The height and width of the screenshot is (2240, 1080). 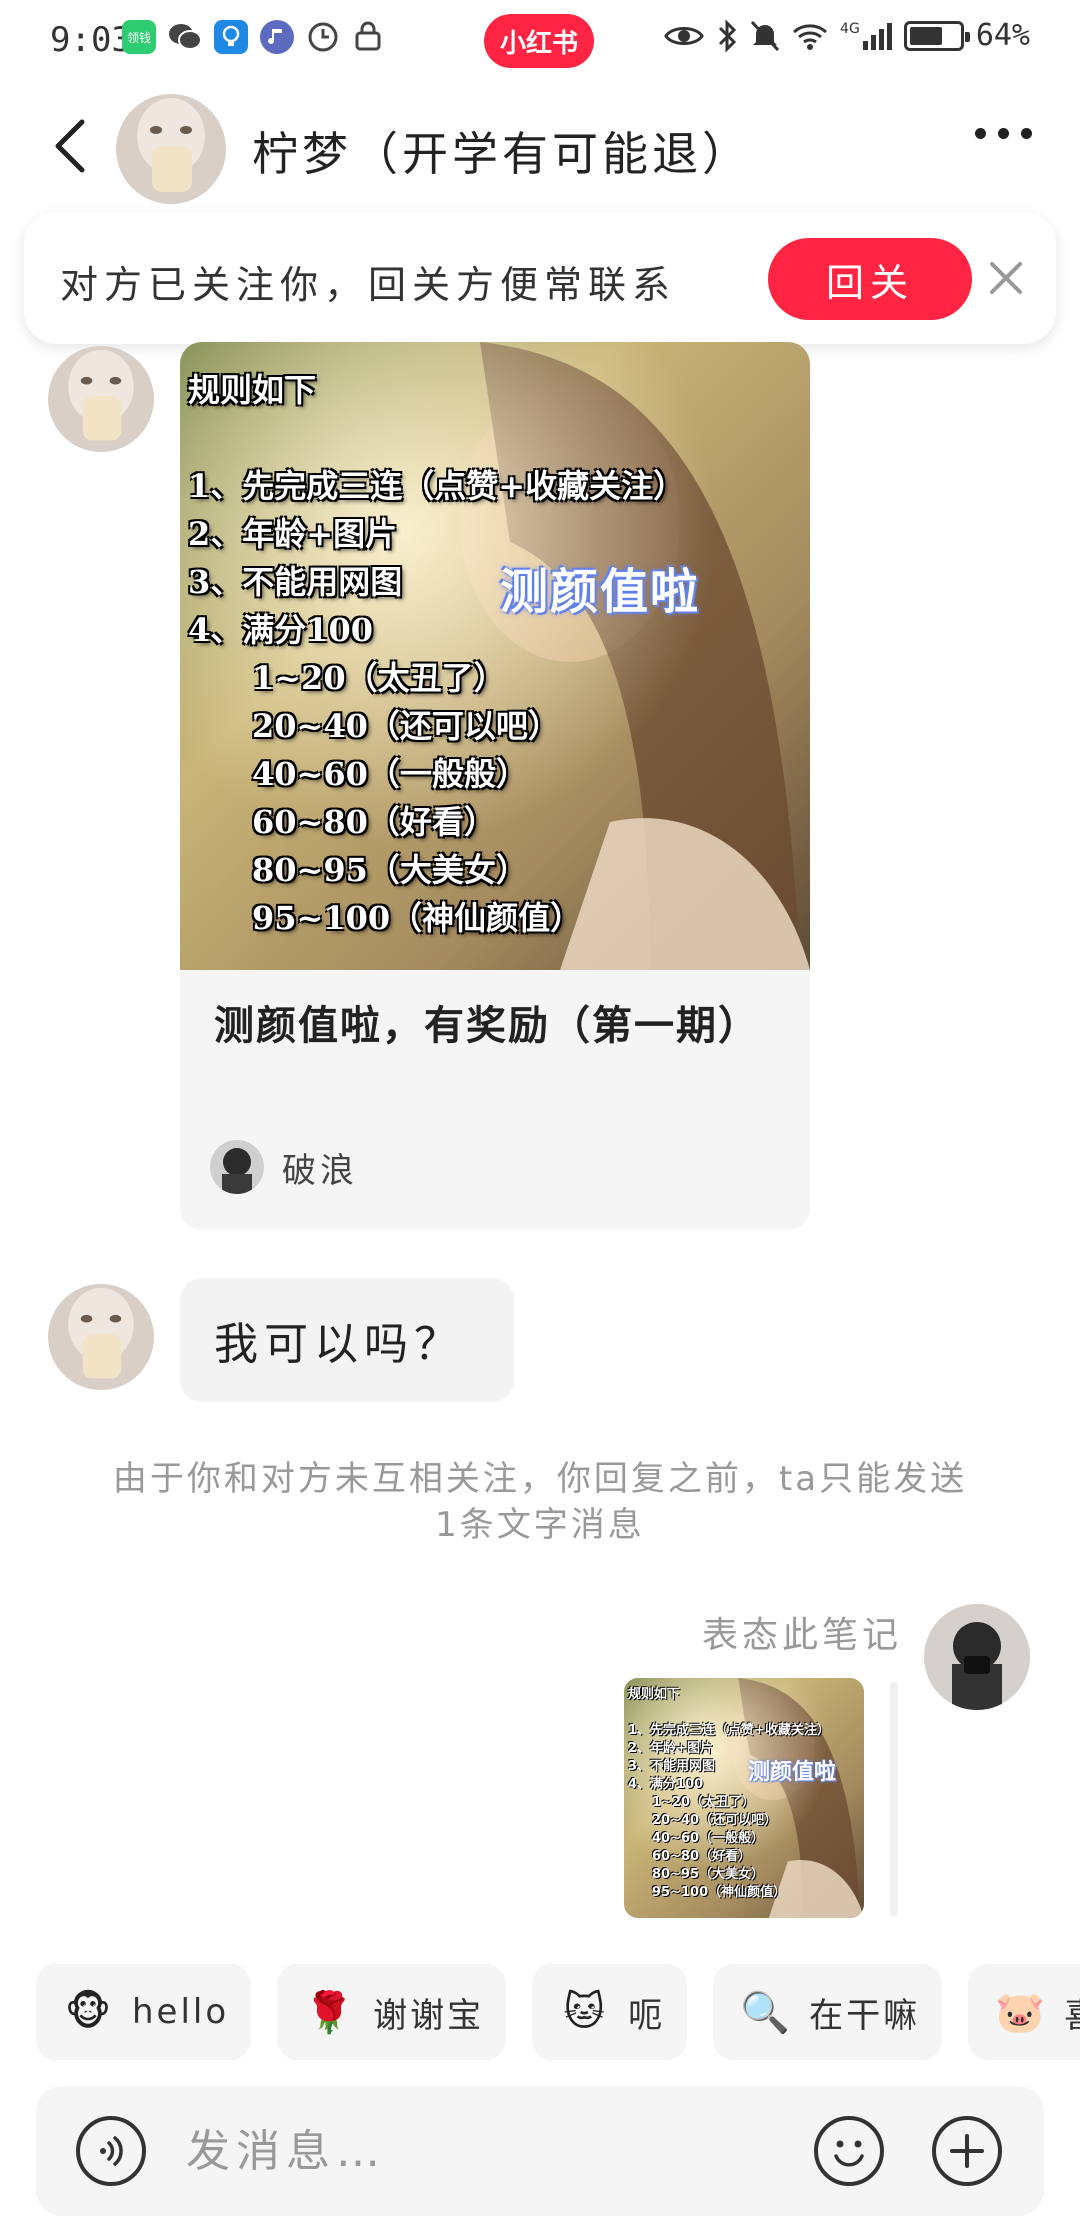 What do you see at coordinates (347, 1340) in the screenshot?
I see `incoming-message-bubble: 我可以吗？` at bounding box center [347, 1340].